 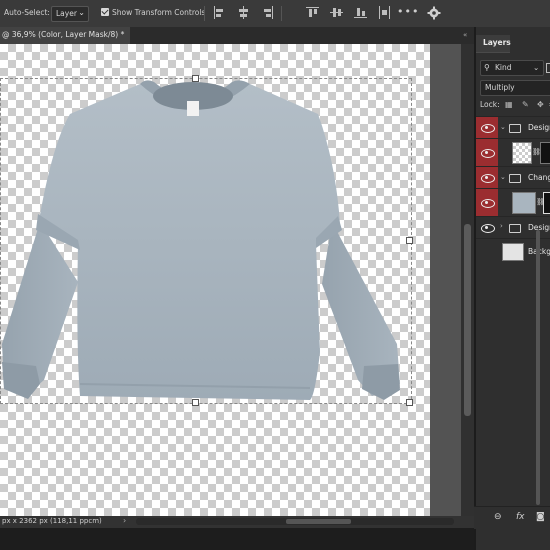 What do you see at coordinates (159, 12) in the screenshot?
I see `show-transform-label: Show Transform Controls` at bounding box center [159, 12].